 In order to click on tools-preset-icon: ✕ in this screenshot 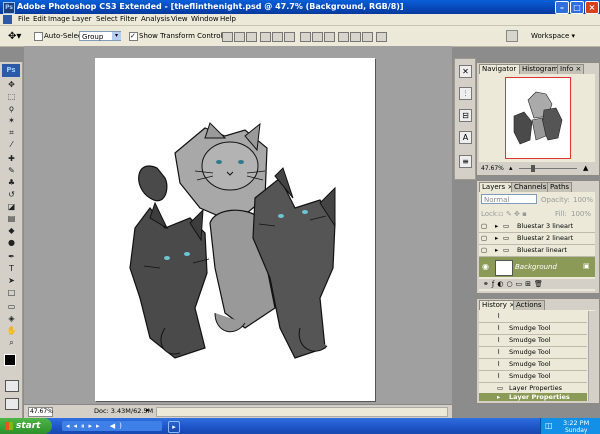, I will do `click(465, 71)`.